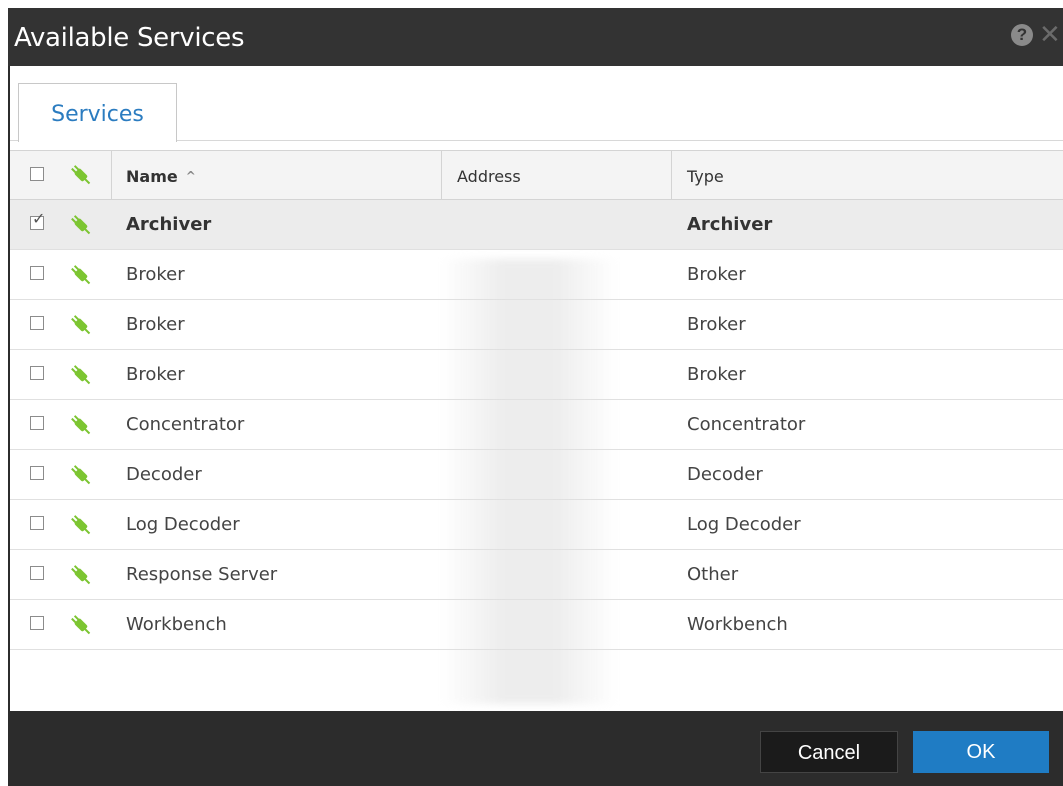 This screenshot has height=786, width=1063. What do you see at coordinates (185, 424) in the screenshot?
I see `service-name: Concentrator` at bounding box center [185, 424].